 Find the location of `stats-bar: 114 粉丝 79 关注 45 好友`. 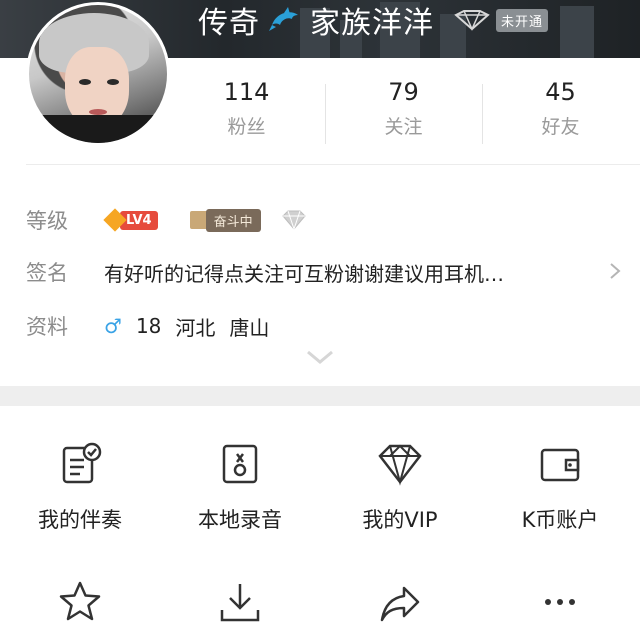

stats-bar: 114 粉丝 79 关注 45 好友 is located at coordinates (404, 115).